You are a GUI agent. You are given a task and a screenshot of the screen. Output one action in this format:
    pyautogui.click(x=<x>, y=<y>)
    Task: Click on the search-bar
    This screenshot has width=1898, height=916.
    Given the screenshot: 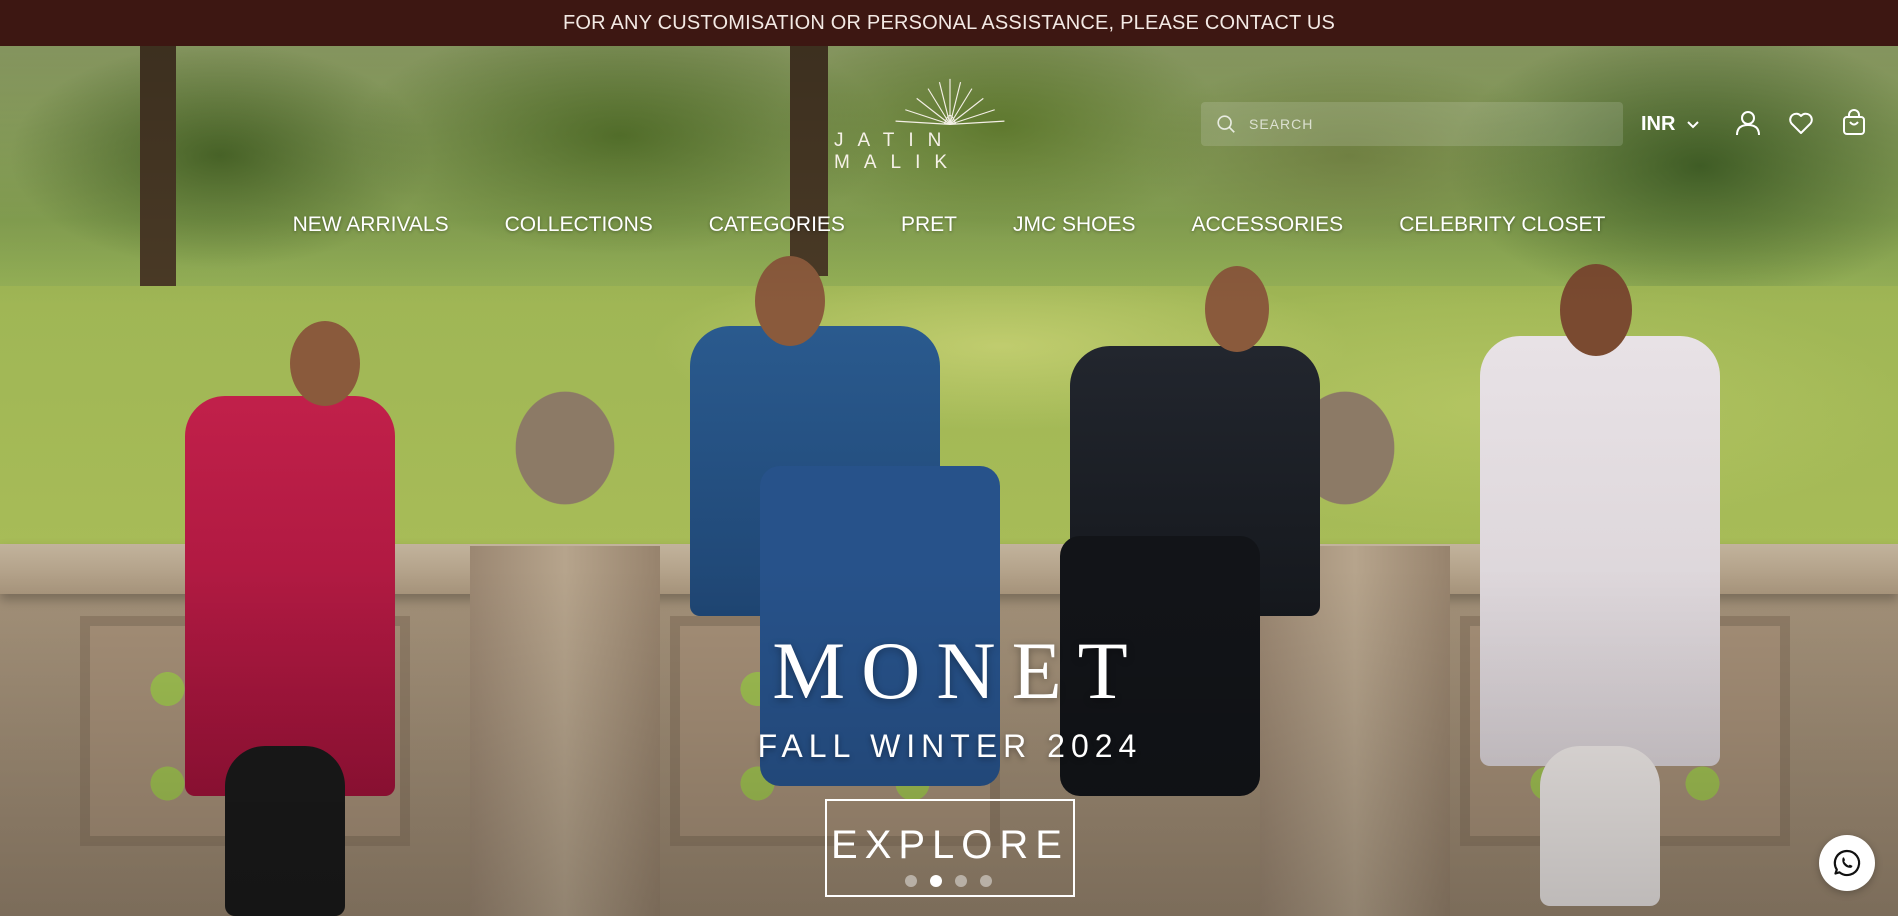 What is the action you would take?
    pyautogui.click(x=1412, y=124)
    